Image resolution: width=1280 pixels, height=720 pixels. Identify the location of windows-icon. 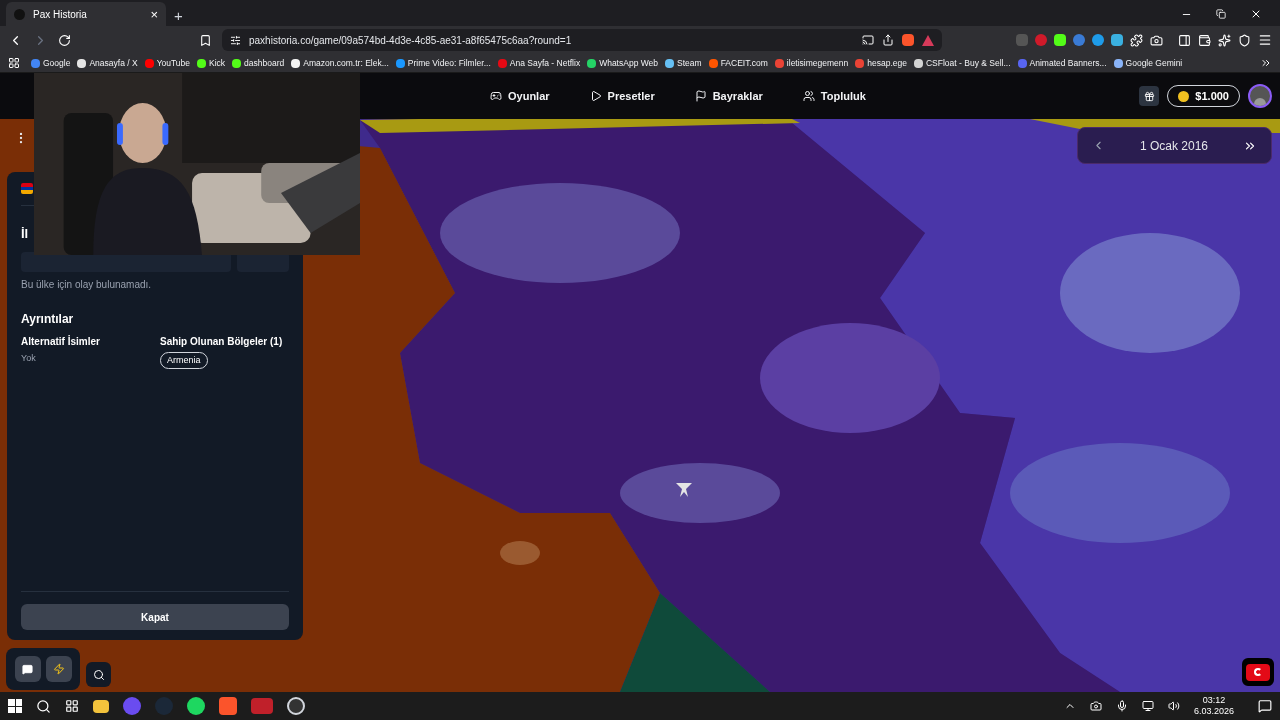
(15, 706).